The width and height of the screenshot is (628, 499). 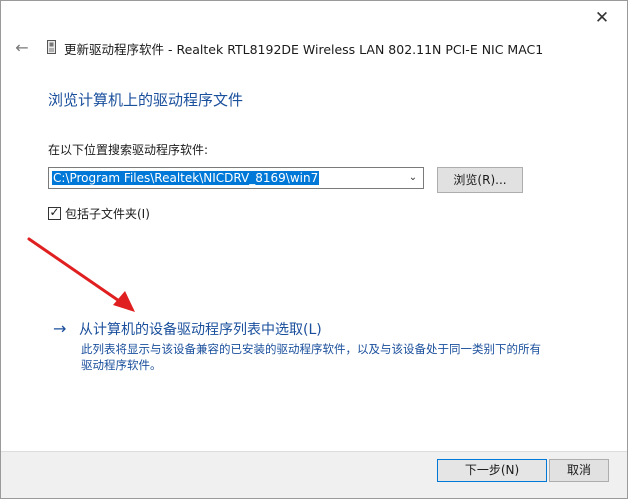 I want to click on red-annotation-arrow, so click(x=81, y=274).